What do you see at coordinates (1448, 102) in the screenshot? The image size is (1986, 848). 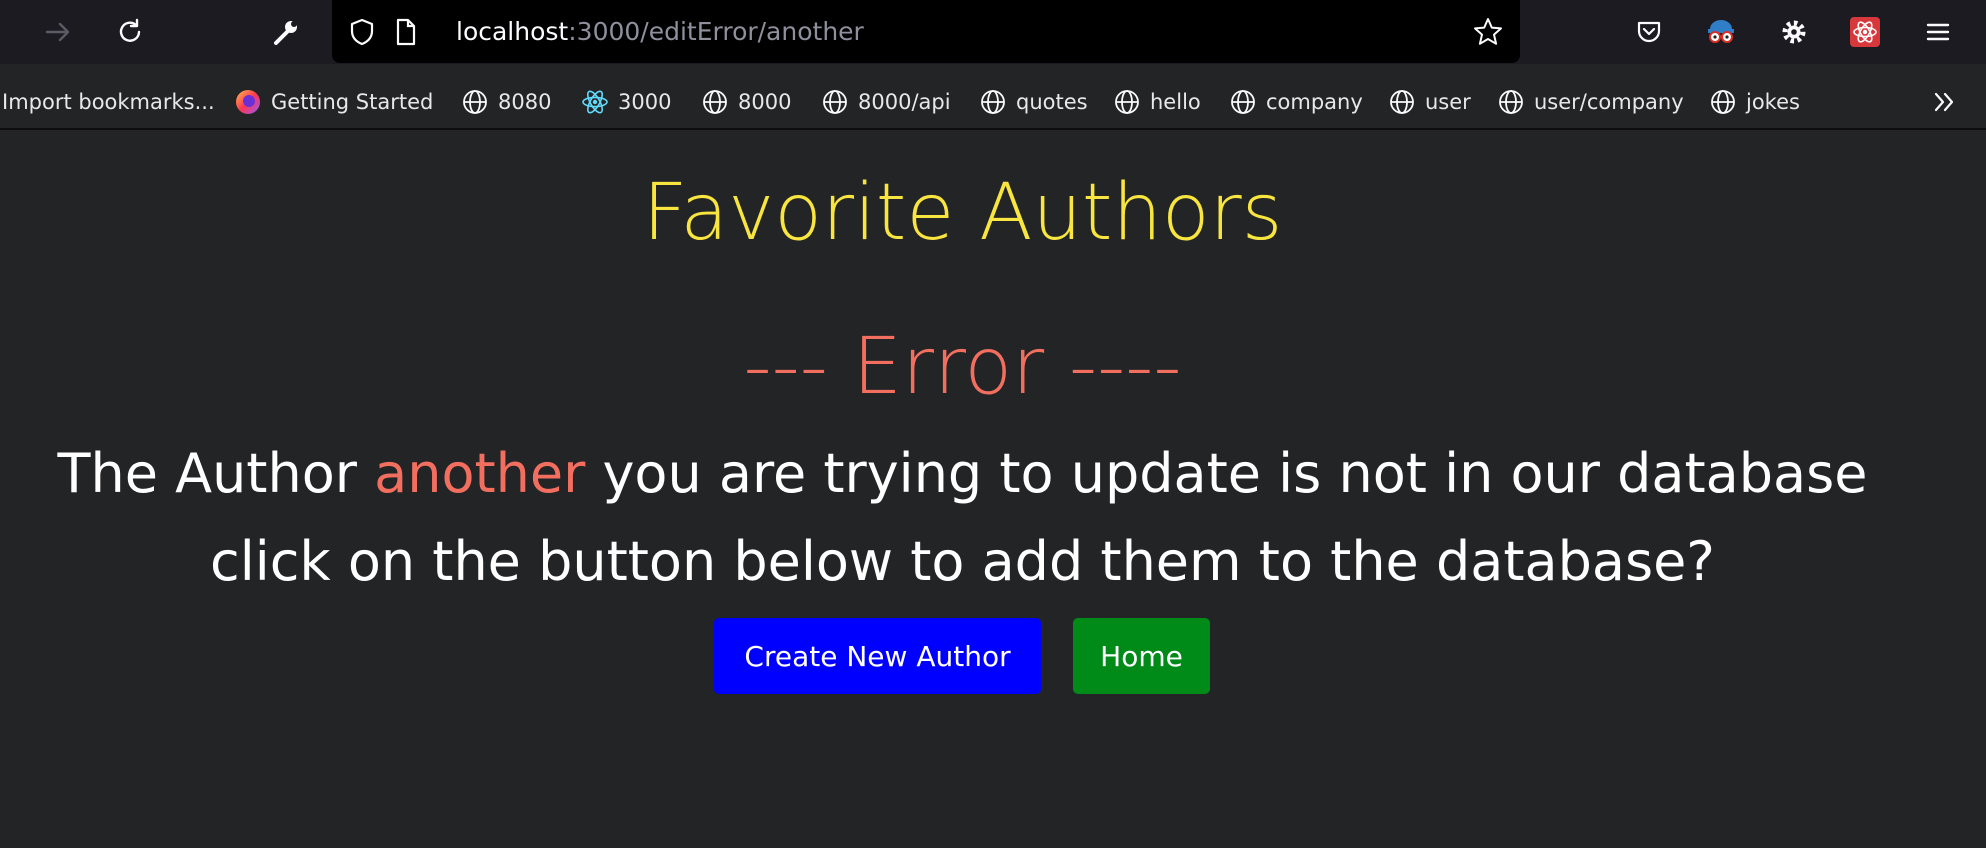 I see `bookmark-label: user` at bounding box center [1448, 102].